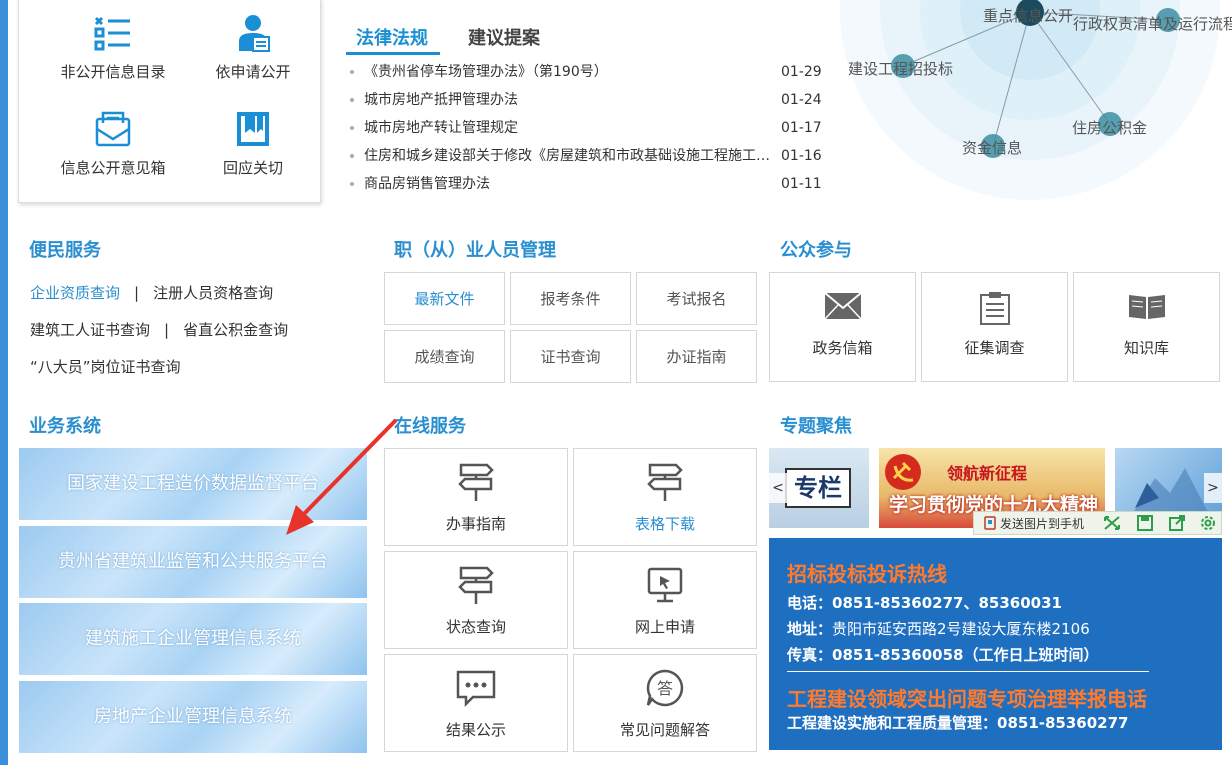  What do you see at coordinates (1145, 523) in the screenshot?
I see `save-icon` at bounding box center [1145, 523].